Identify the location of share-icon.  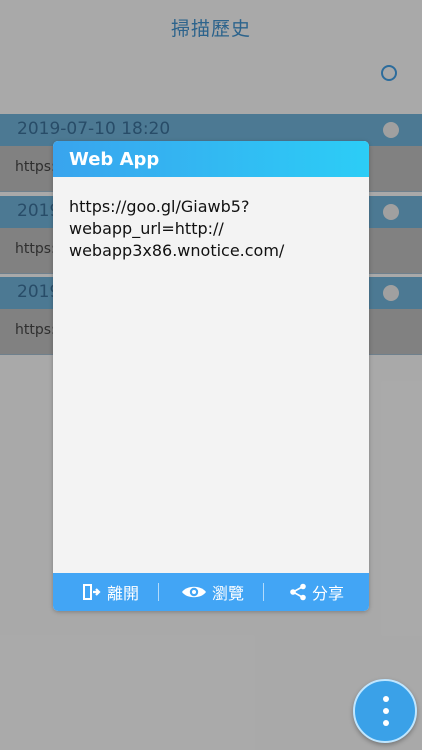
(298, 592).